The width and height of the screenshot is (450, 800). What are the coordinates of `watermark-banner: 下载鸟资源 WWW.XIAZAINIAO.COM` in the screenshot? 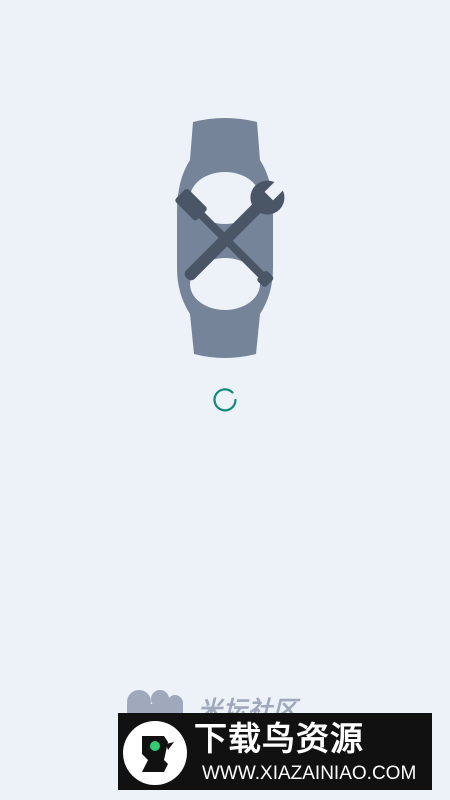 It's located at (275, 751).